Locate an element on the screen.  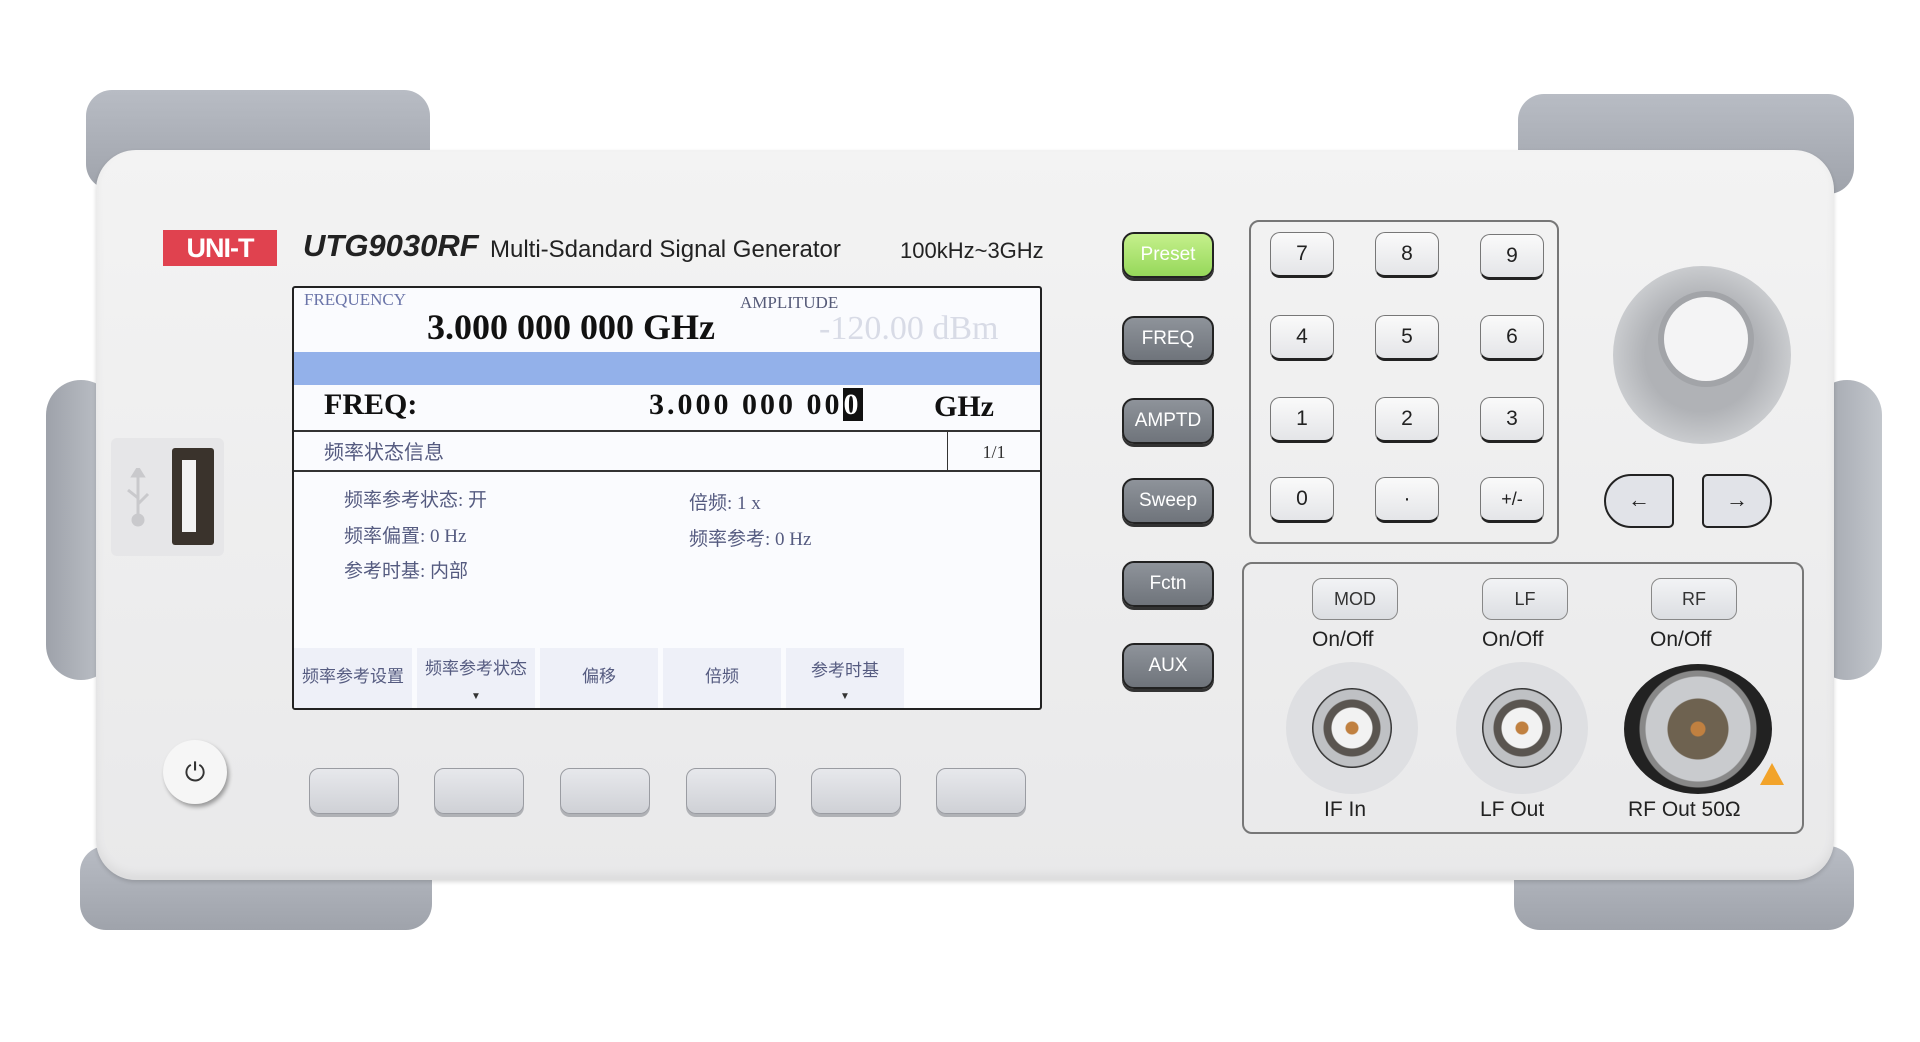
arrow-left-icon: ← is located at coordinates (1639, 499).